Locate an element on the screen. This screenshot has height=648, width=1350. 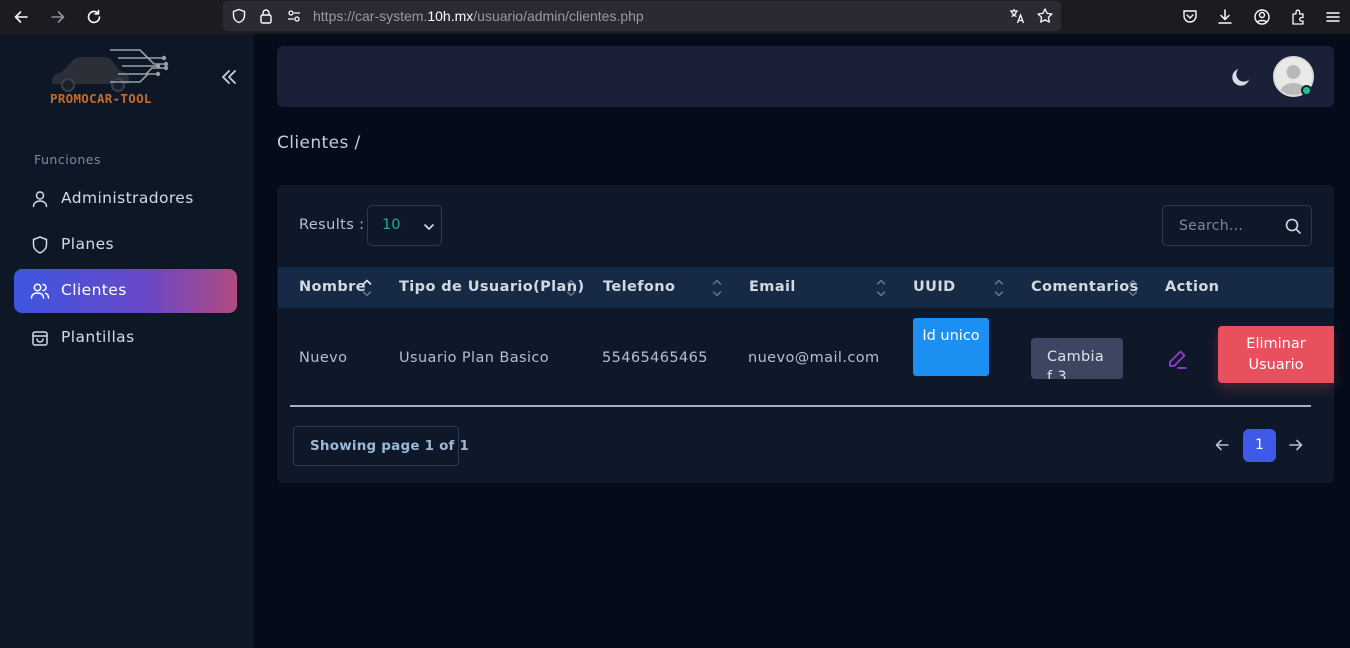
comentarios-button-label: Cambia f 3 is located at coordinates (1076, 364).